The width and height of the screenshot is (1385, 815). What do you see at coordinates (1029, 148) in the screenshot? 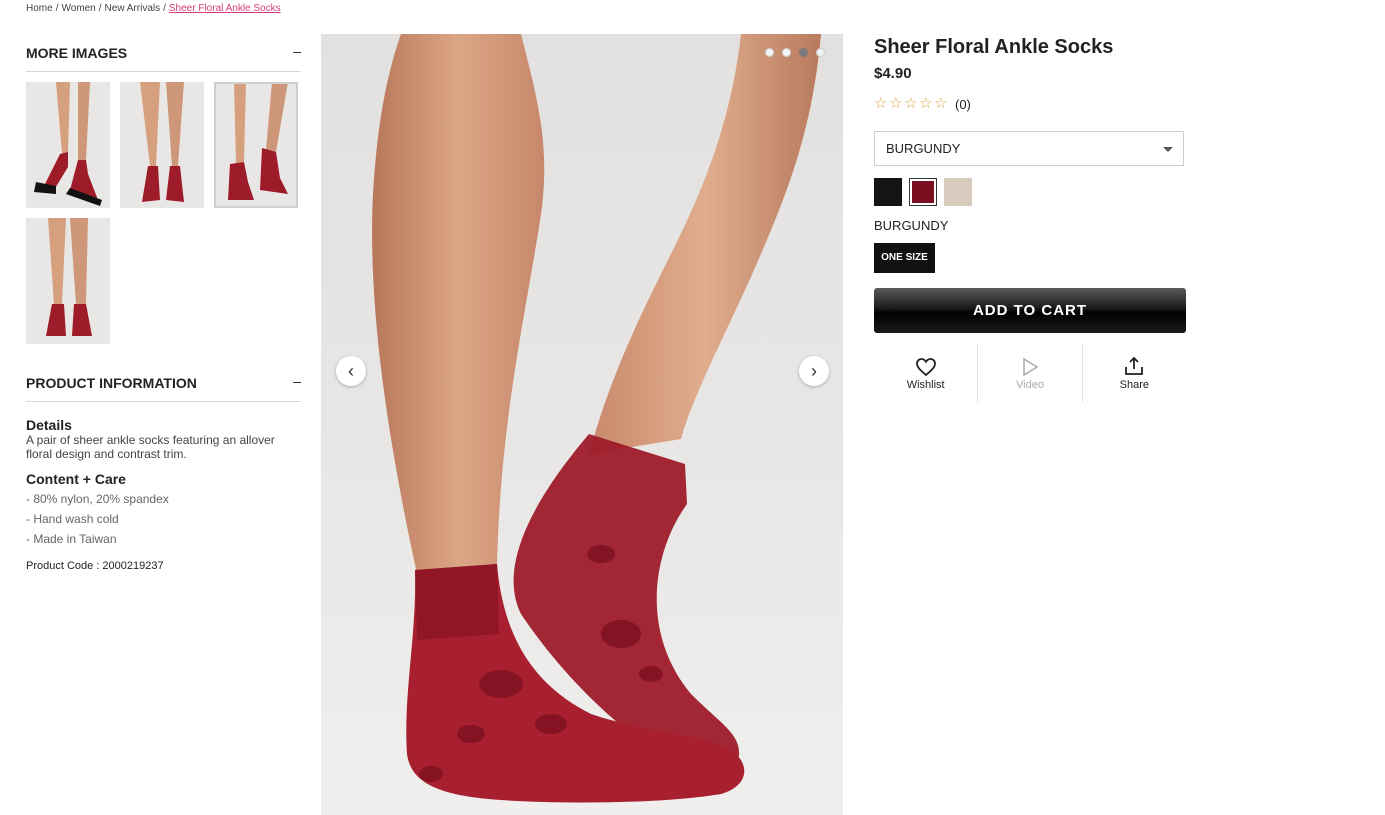
I see `color-select: BURGUNDY` at bounding box center [1029, 148].